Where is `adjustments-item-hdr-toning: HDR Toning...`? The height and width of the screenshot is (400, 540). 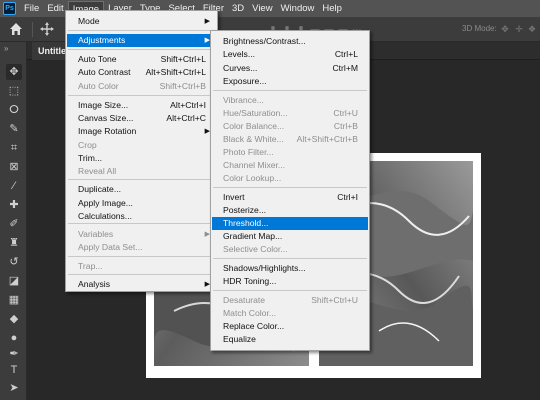
adjustments-item-hdr-toning: HDR Toning... is located at coordinates (290, 281).